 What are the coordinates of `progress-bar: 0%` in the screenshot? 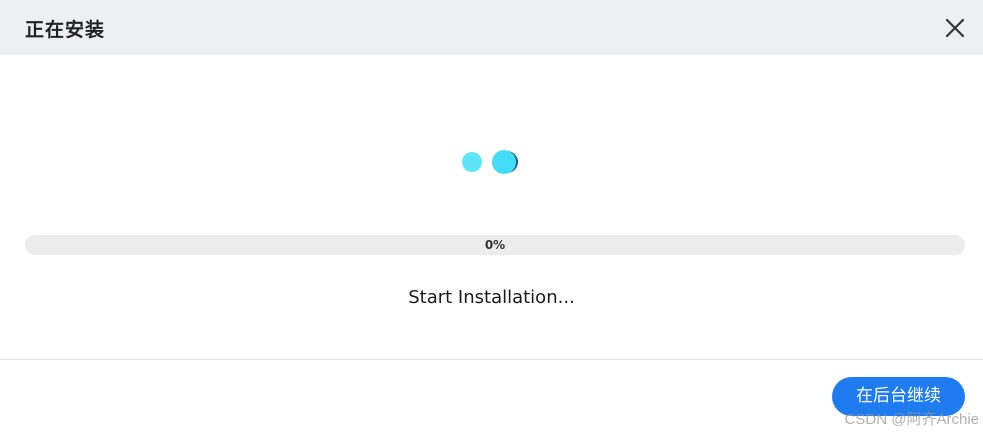 It's located at (495, 245).